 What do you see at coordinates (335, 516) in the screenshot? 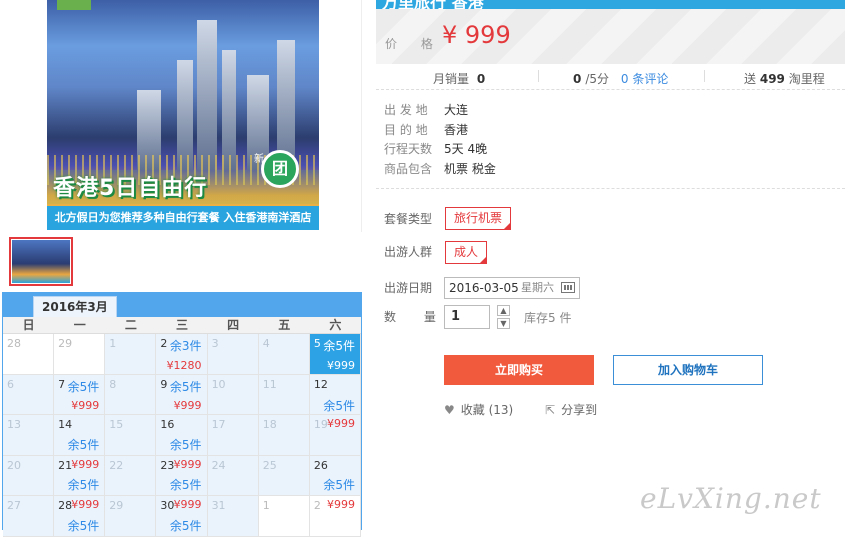
I see `calendar-day: 2 ¥999` at bounding box center [335, 516].